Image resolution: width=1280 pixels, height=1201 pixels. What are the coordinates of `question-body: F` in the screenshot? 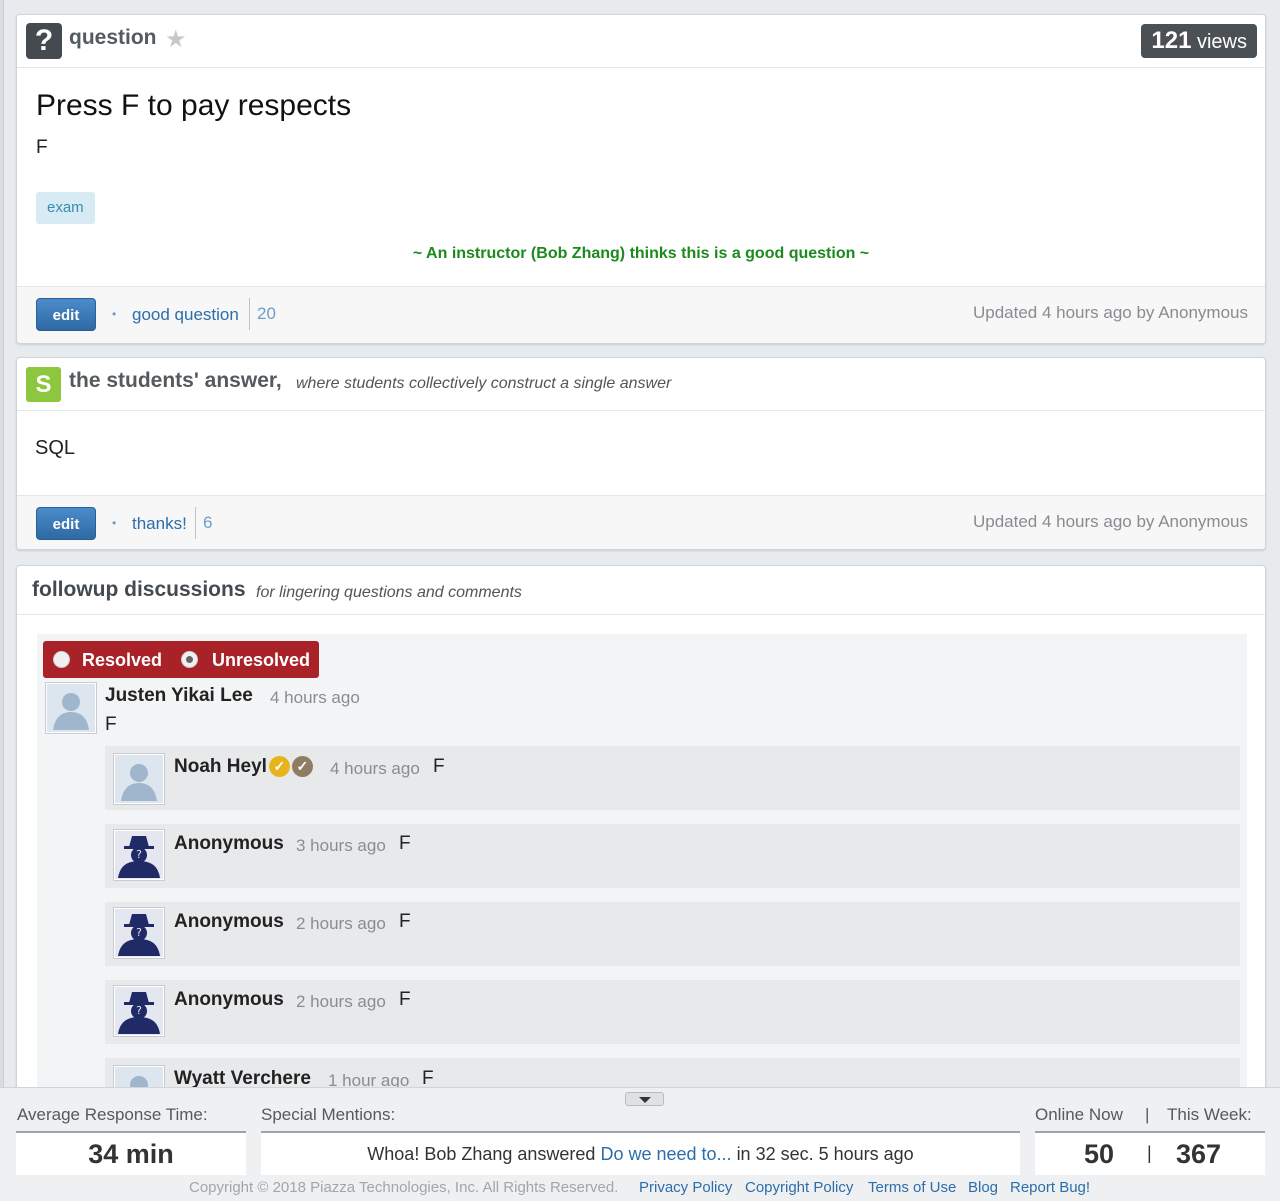 It's located at (42, 147).